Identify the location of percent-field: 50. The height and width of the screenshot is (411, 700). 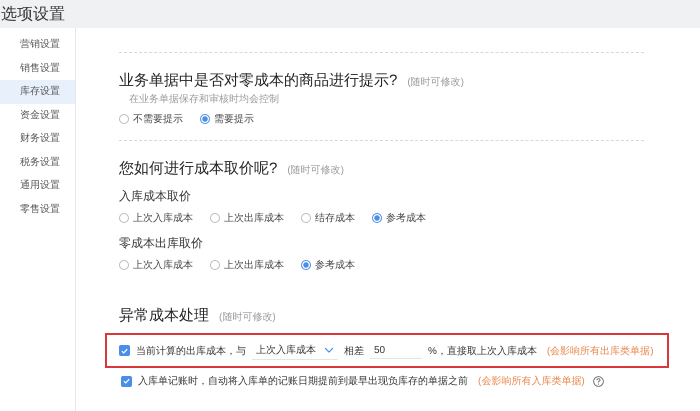
(396, 350).